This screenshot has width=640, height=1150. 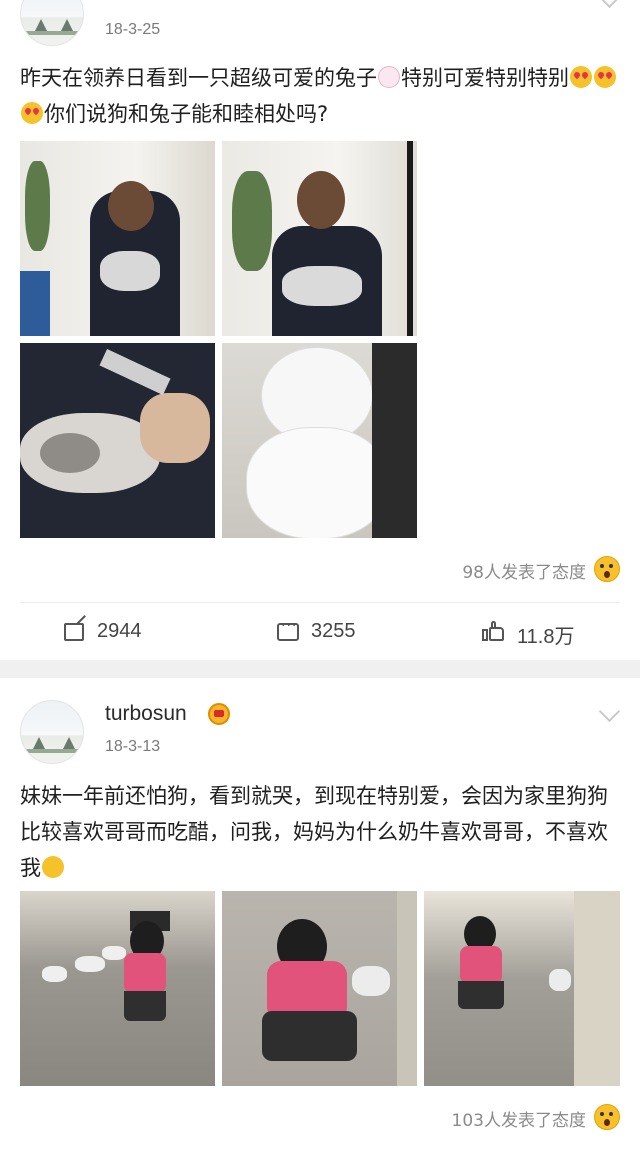 I want to click on post-text-segment: 特别可爱特别特别, so click(x=485, y=78).